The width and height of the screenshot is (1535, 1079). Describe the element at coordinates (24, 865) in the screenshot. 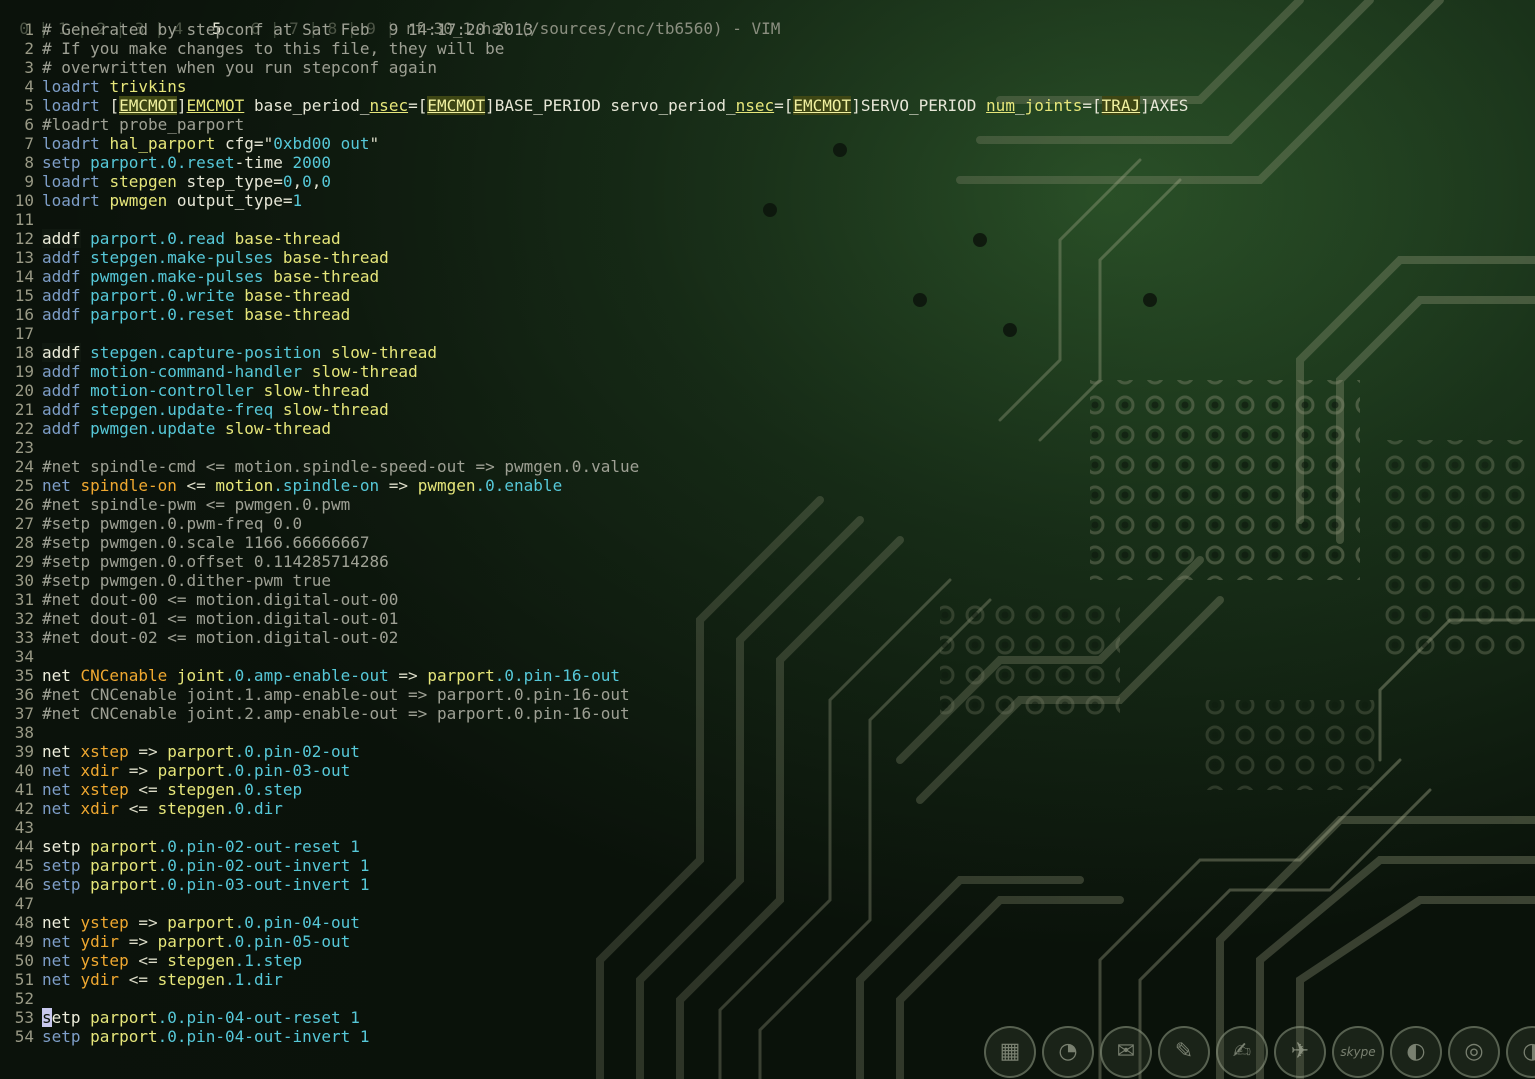

I see `line-number: 45` at that location.